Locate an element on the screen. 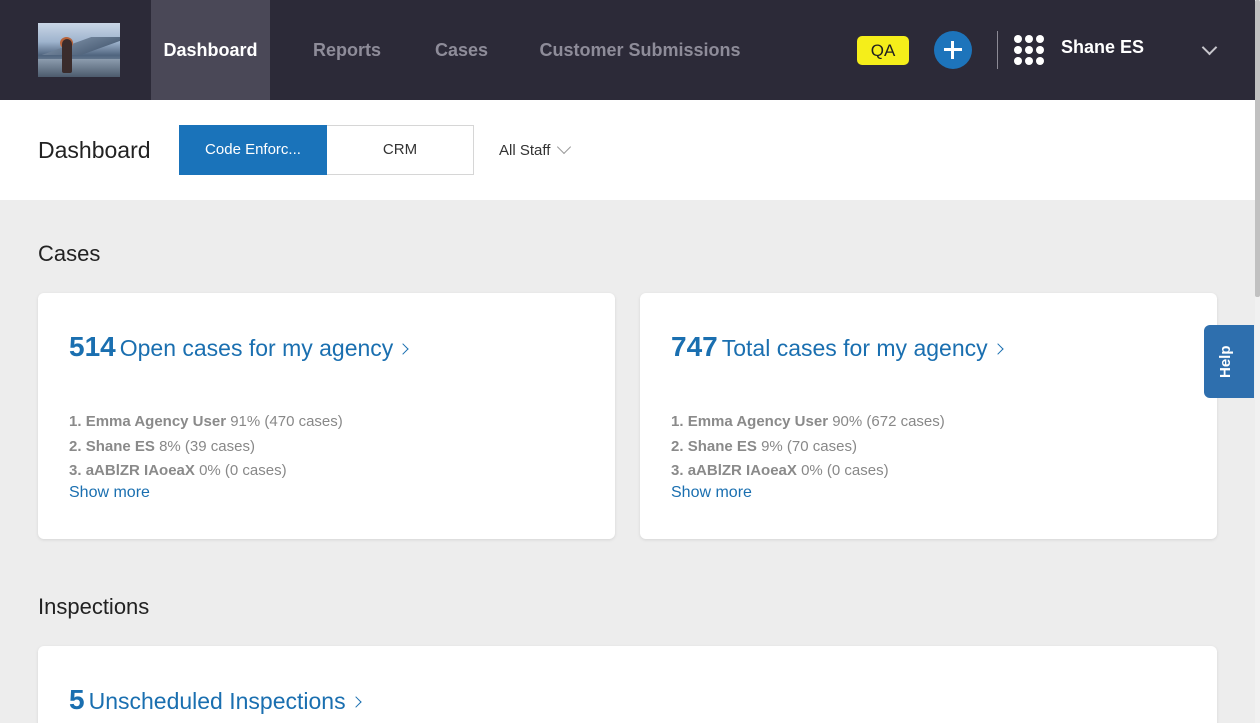 The width and height of the screenshot is (1260, 723). dashboard-subheader: Dashboard Code Enforc... CRM All Staff is located at coordinates (627, 150).